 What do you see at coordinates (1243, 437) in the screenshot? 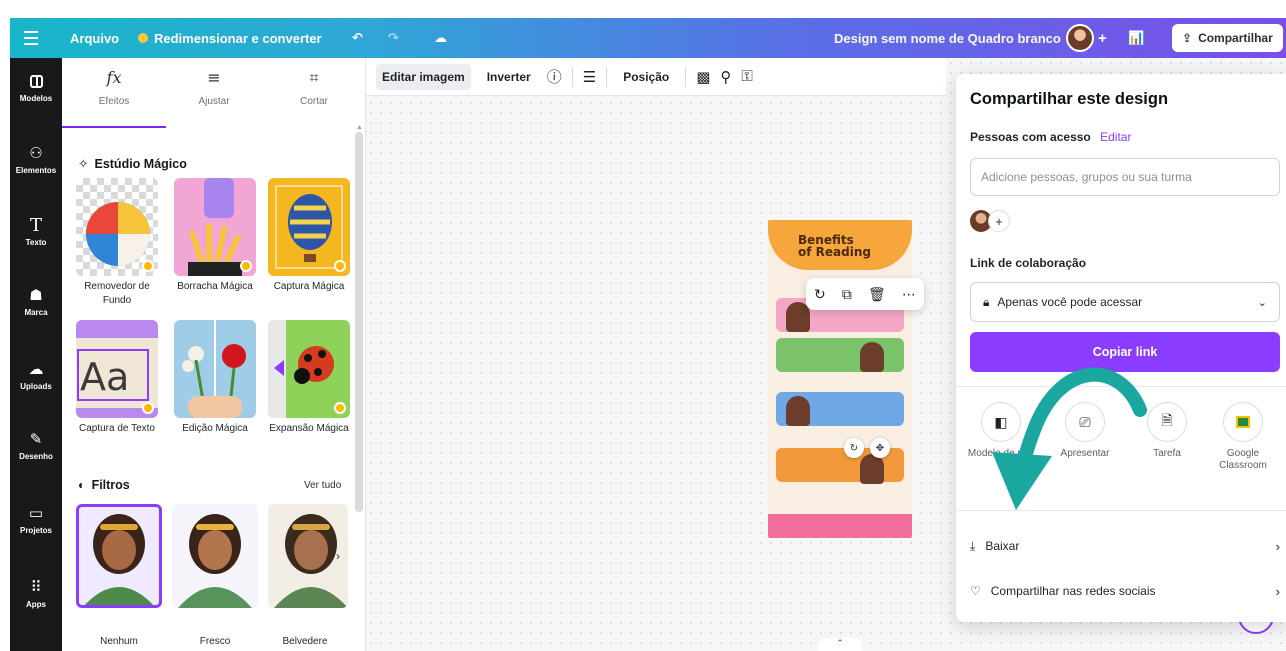
I see `share-option-google-classroom: Google Classroom` at bounding box center [1243, 437].